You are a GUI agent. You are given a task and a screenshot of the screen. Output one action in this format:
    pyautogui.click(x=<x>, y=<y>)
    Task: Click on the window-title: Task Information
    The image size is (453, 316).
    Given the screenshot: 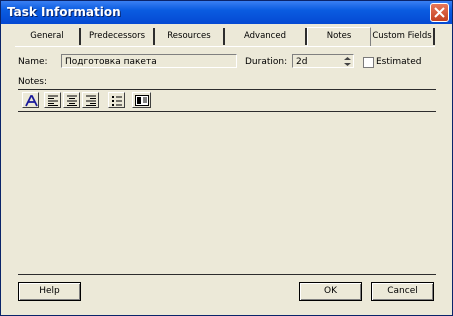 What is the action you would take?
    pyautogui.click(x=64, y=12)
    